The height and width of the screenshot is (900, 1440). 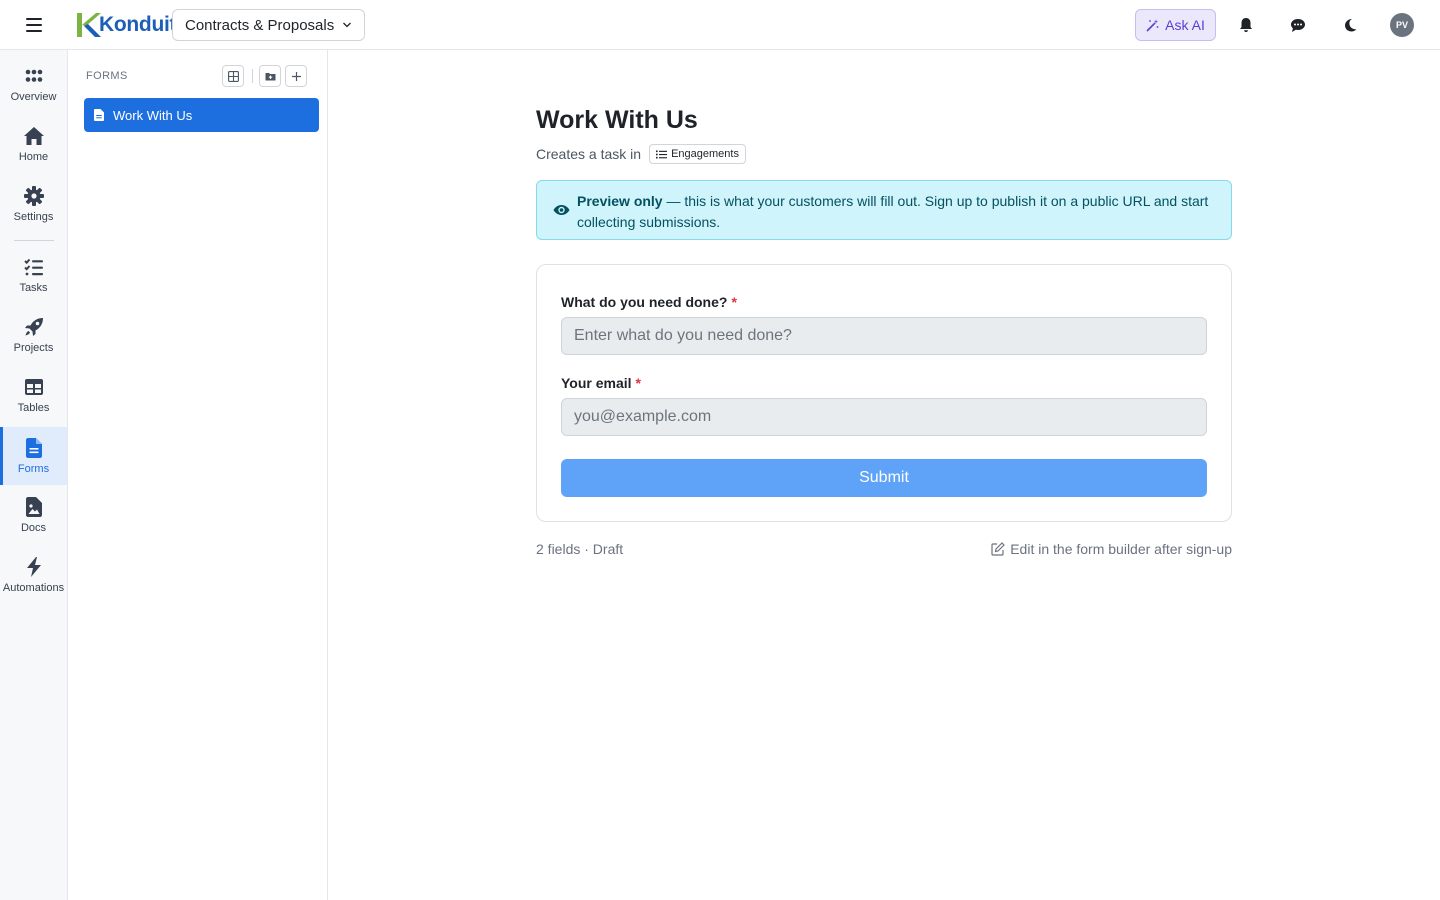 What do you see at coordinates (644, 302) in the screenshot?
I see `field-label-text: What do you need done?` at bounding box center [644, 302].